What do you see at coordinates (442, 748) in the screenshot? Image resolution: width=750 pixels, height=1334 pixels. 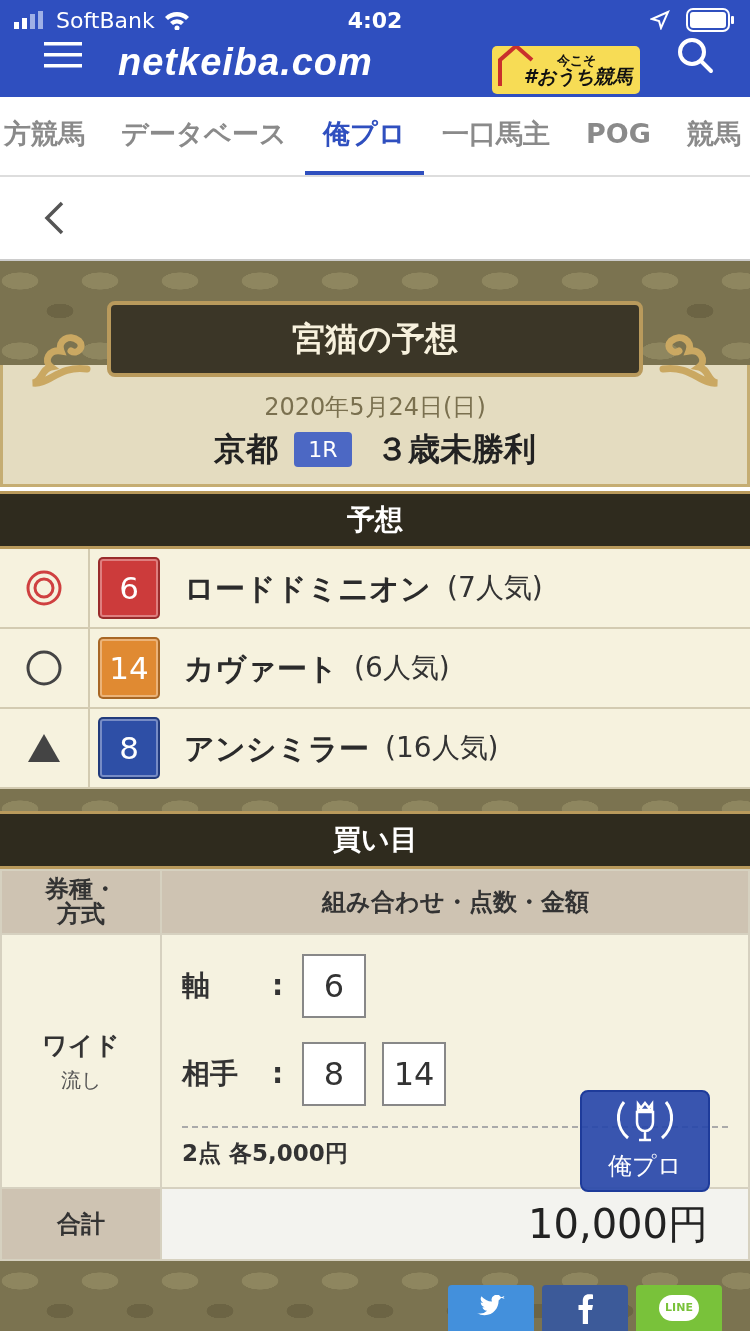 I see `popularity: (16人気)` at bounding box center [442, 748].